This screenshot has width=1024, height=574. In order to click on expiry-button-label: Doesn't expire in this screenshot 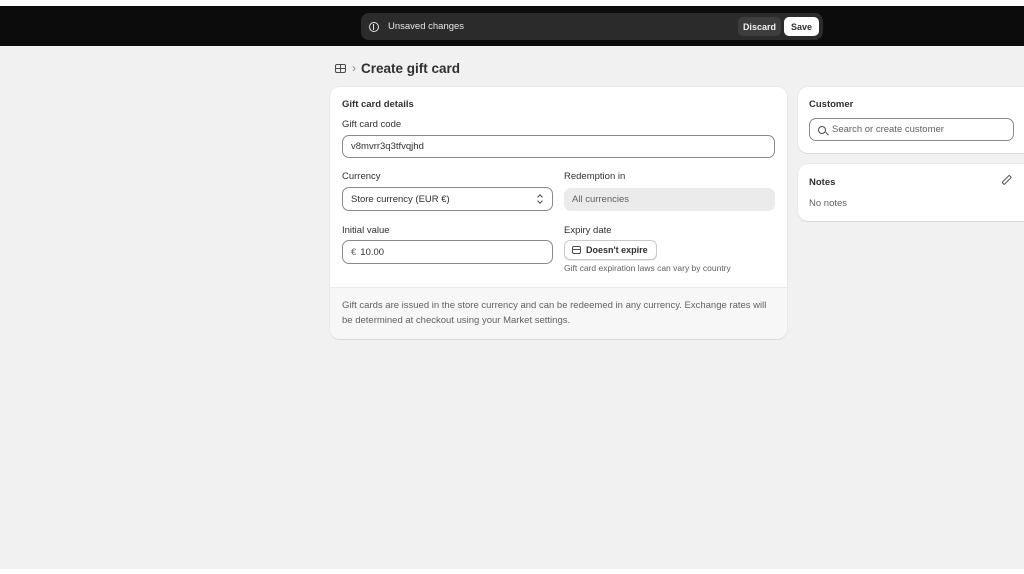, I will do `click(617, 250)`.